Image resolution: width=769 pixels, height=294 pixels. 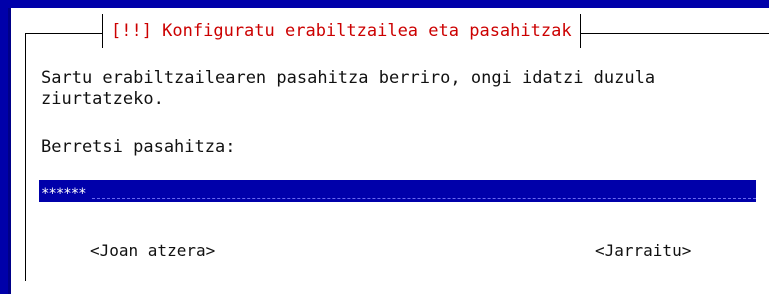 What do you see at coordinates (64, 194) in the screenshot?
I see `password-mask: ******` at bounding box center [64, 194].